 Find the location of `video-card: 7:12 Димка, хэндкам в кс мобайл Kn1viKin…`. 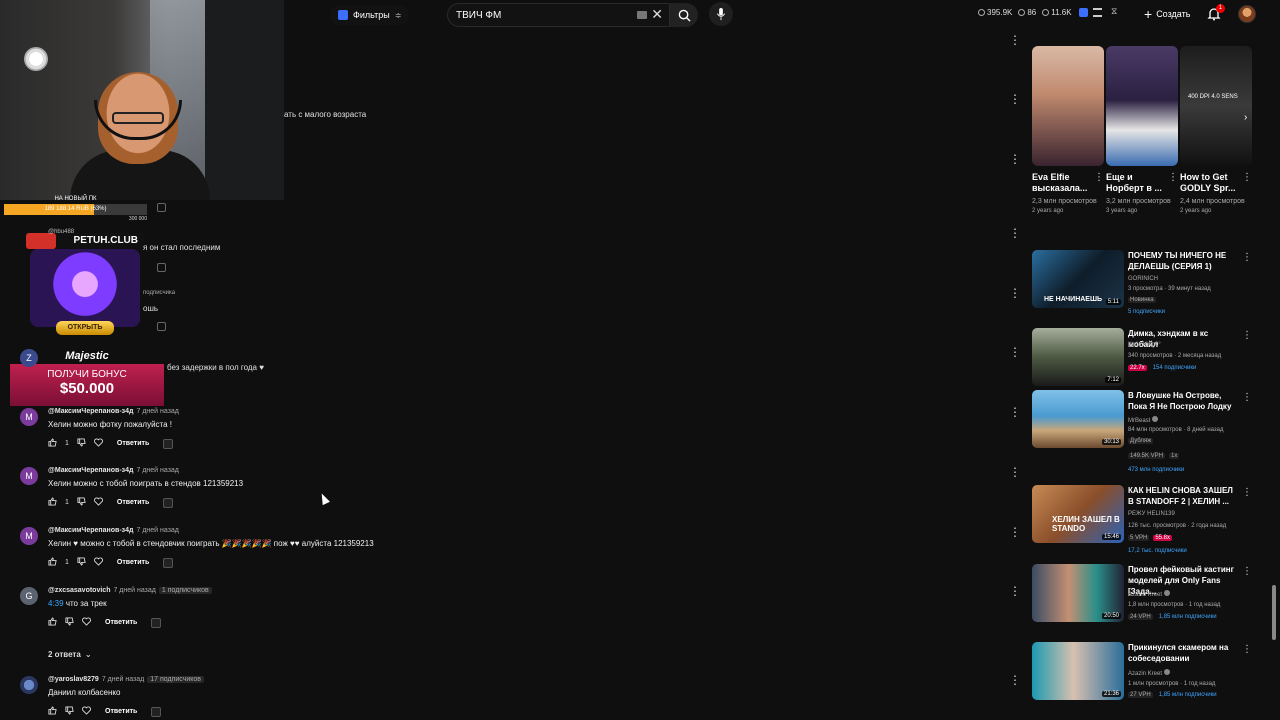

video-card: 7:12 Димка, хэндкам в кс мобайл Kn1viKin… is located at coordinates (1148, 360).